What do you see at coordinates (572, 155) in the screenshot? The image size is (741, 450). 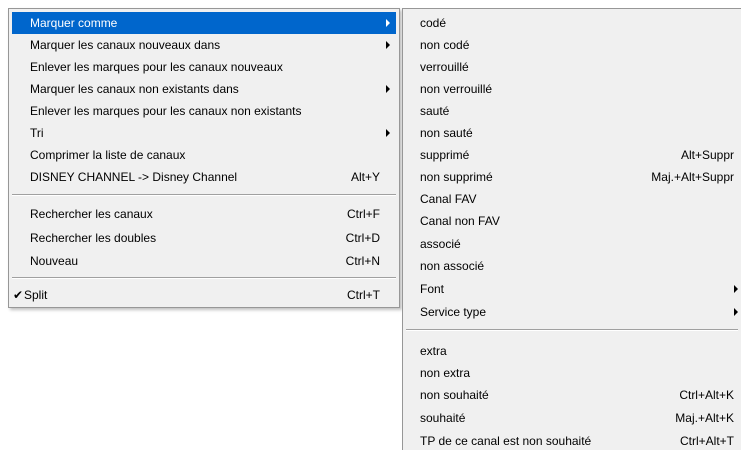 I see `submenu-item-deleted: supprimé Alt+Suppr` at bounding box center [572, 155].